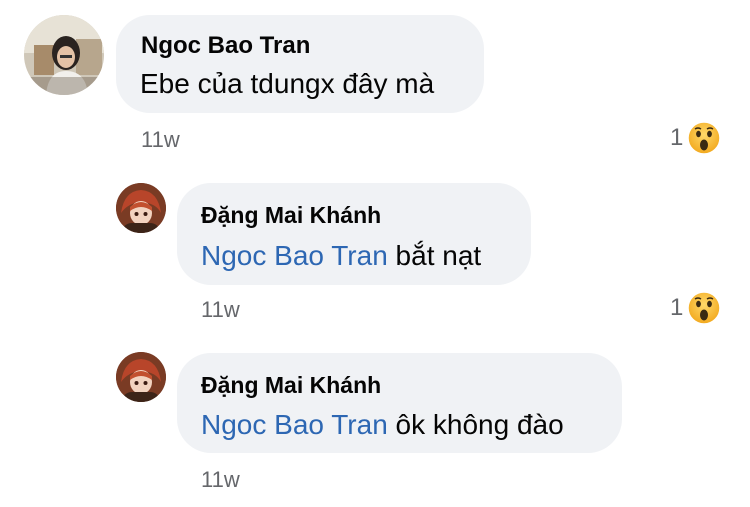 The width and height of the screenshot is (750, 507). I want to click on comment-text: Ngoc Bao Tran ôk không đào, so click(382, 425).